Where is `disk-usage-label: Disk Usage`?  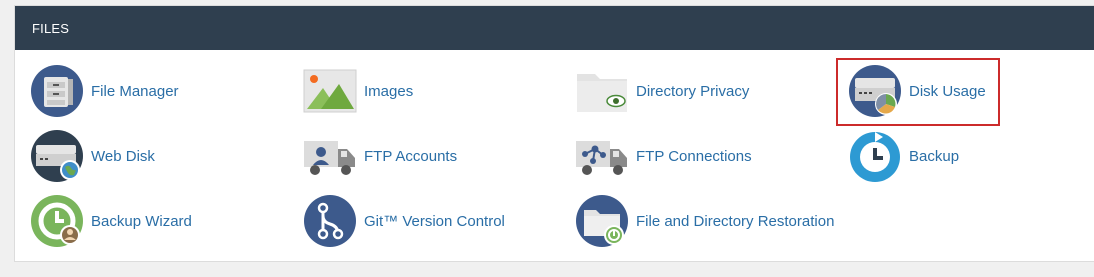
disk-usage-label: Disk Usage is located at coordinates (947, 91).